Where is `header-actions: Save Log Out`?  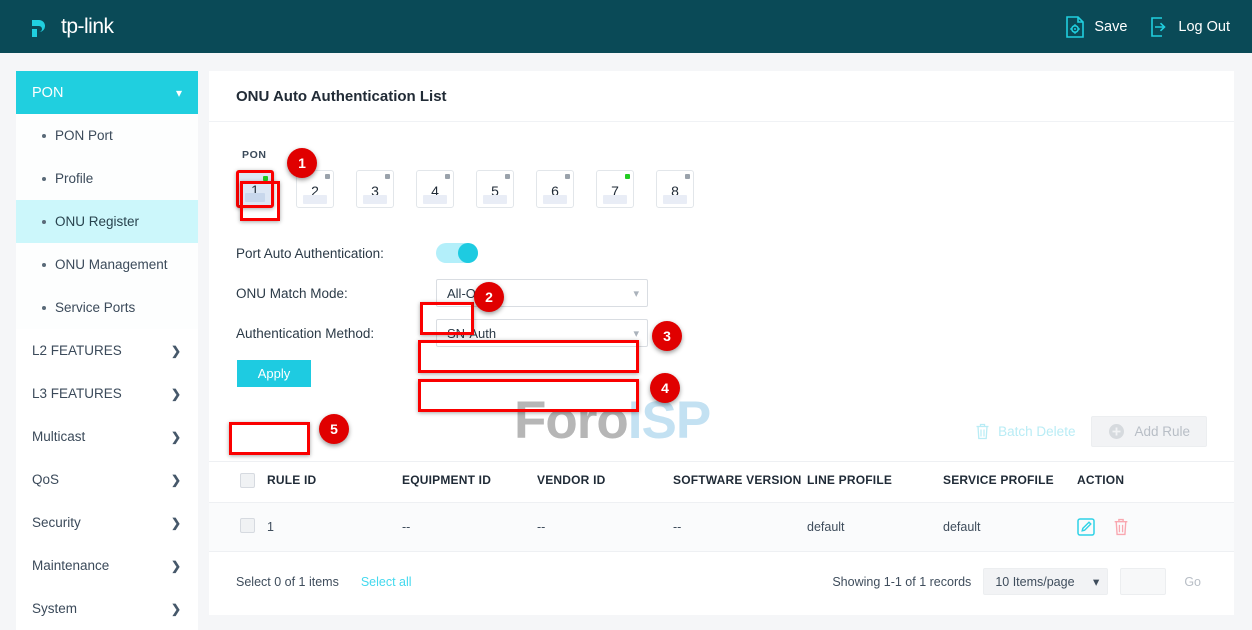 header-actions: Save Log Out is located at coordinates (1147, 26).